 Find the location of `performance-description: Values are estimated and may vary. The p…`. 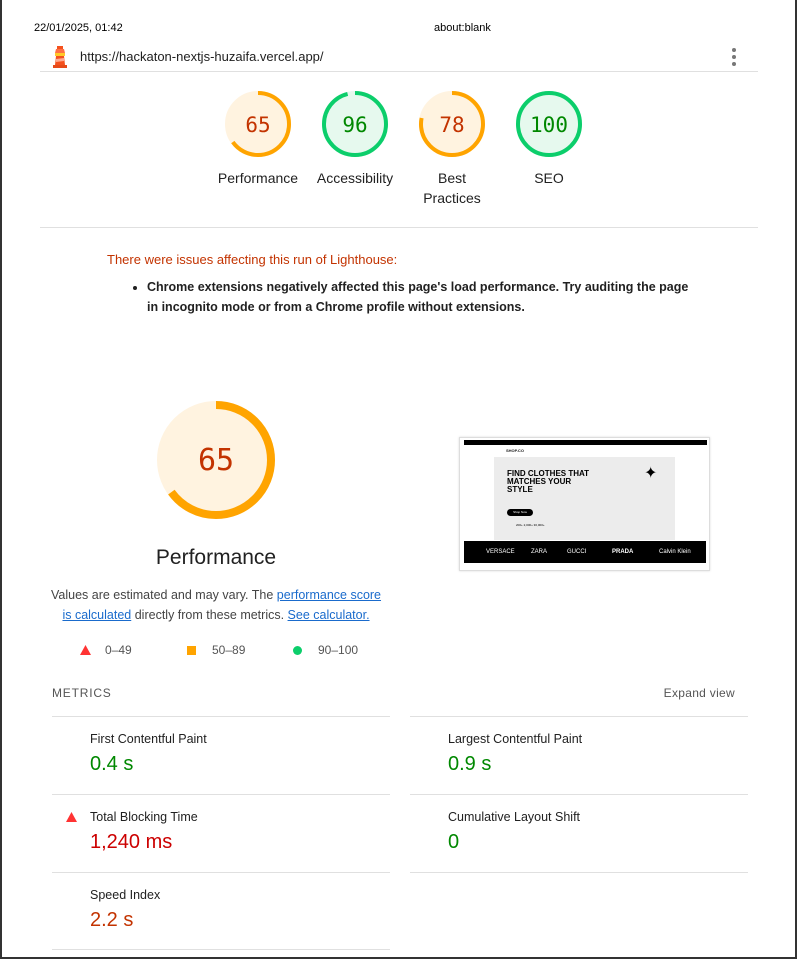

performance-description: Values are estimated and may vary. The p… is located at coordinates (216, 605).